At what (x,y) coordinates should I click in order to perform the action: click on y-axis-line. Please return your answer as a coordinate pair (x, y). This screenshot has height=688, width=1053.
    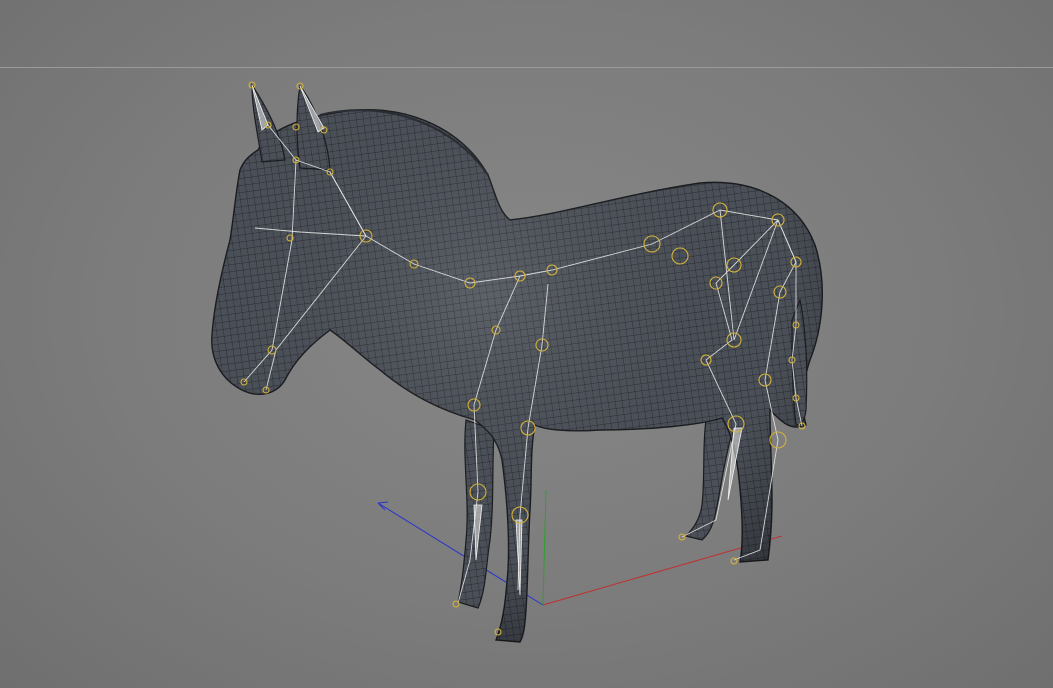
    Looking at the image, I should click on (544, 547).